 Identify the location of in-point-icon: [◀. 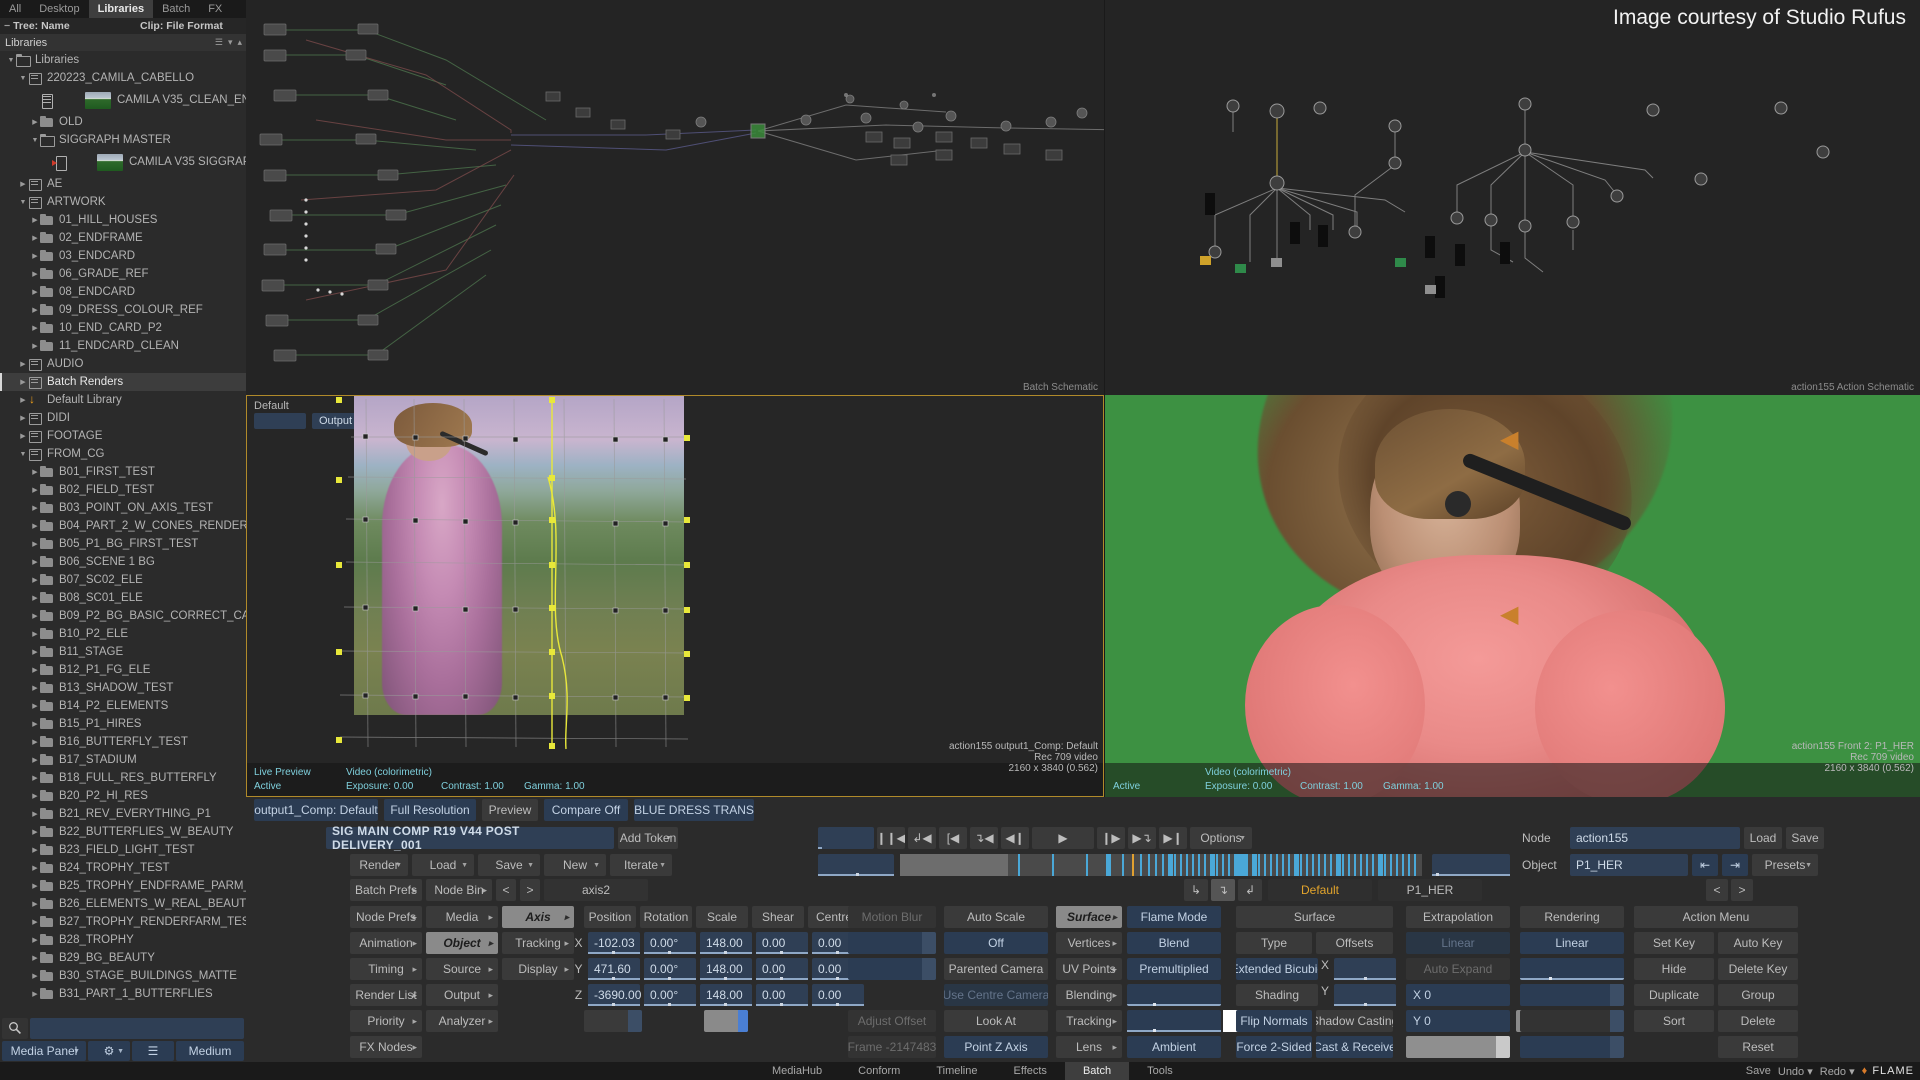
(953, 838).